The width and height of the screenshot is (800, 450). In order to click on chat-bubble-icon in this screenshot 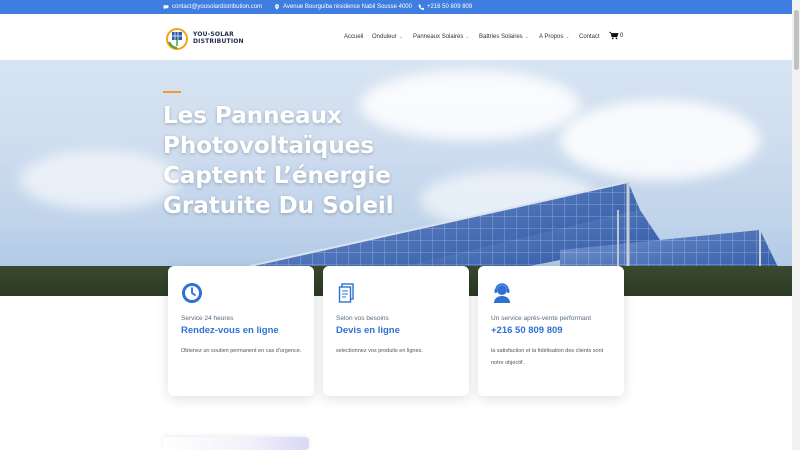, I will do `click(166, 7)`.